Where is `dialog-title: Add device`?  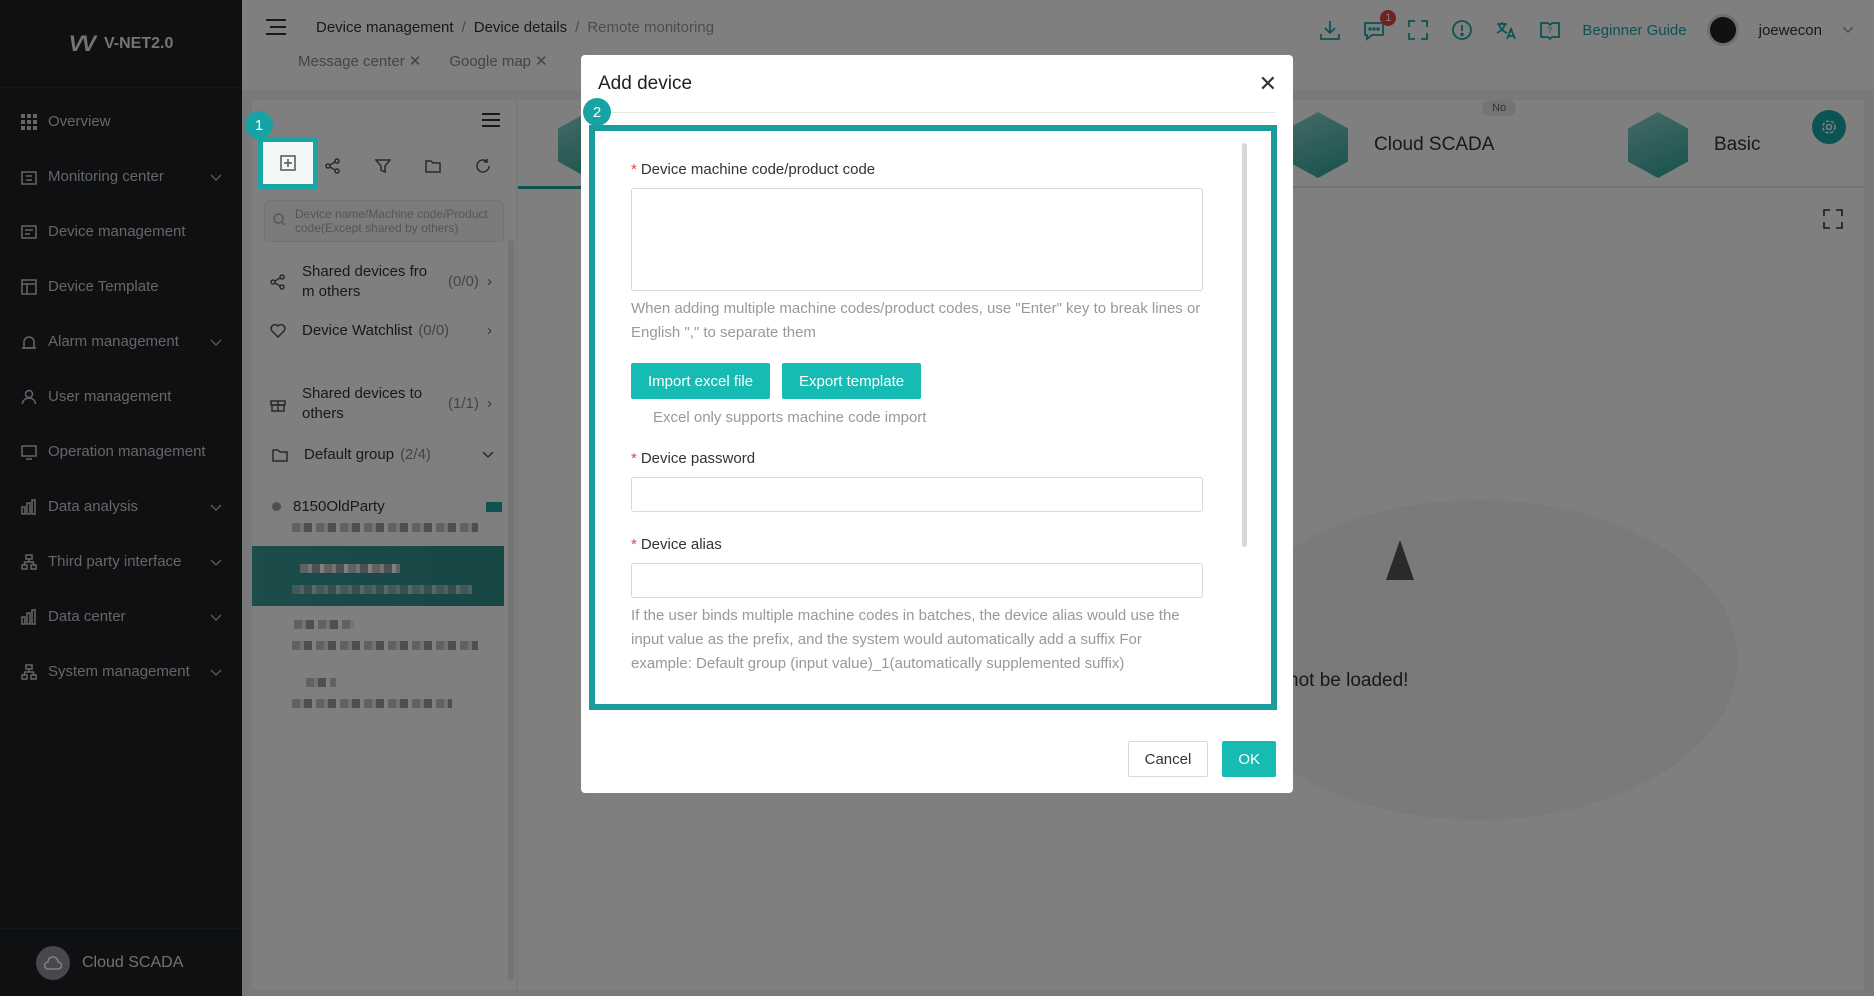 dialog-title: Add device is located at coordinates (645, 83).